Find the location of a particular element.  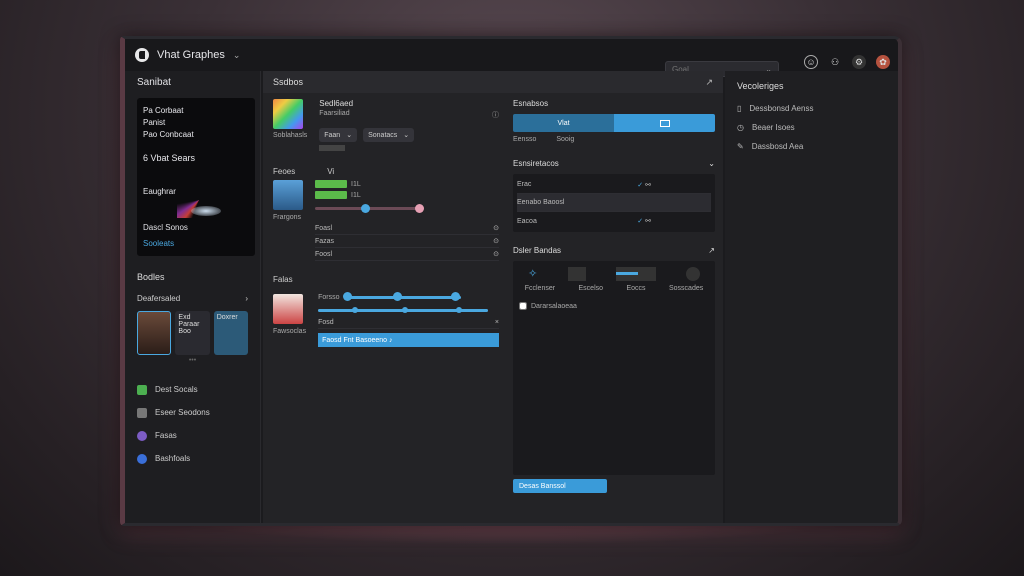

sidebar-item-label: Dest Socals is located at coordinates (176, 389).